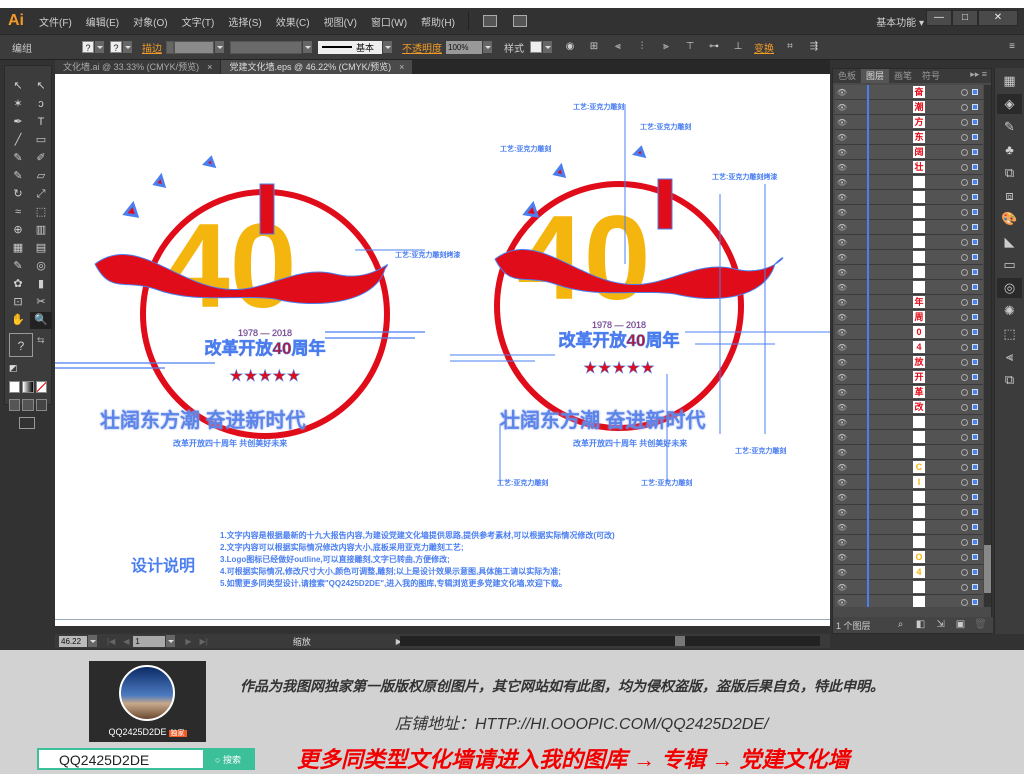 This screenshot has height=774, width=1024. Describe the element at coordinates (41, 387) in the screenshot. I see `none-mode-button` at that location.